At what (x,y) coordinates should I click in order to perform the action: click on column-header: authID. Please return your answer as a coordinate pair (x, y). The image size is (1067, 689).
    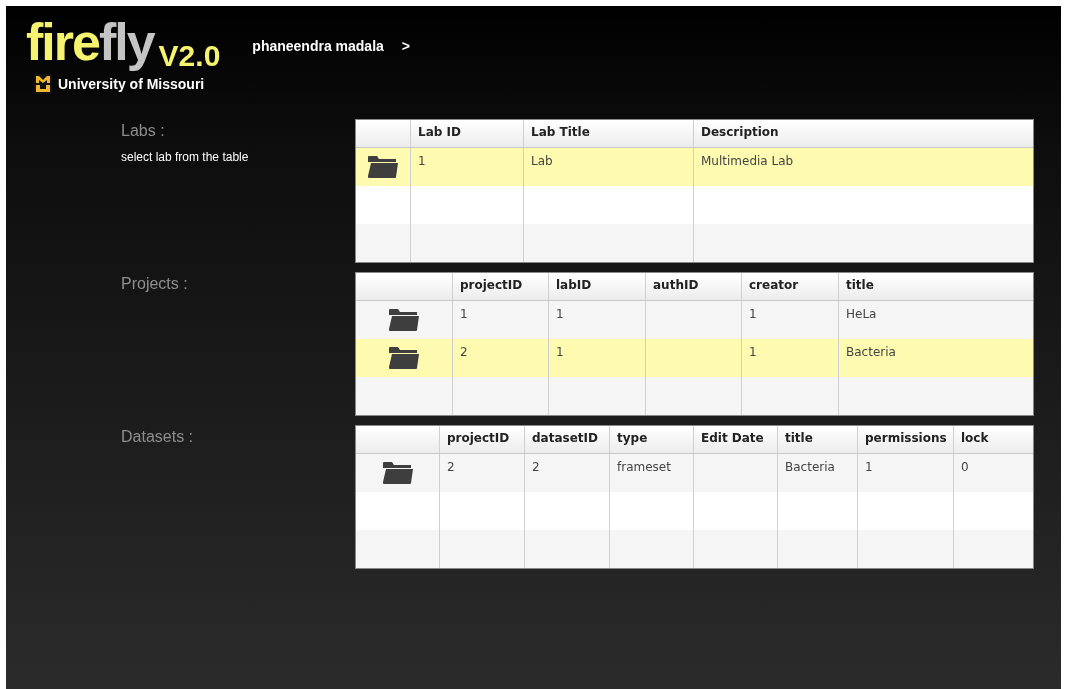
    Looking at the image, I should click on (694, 286).